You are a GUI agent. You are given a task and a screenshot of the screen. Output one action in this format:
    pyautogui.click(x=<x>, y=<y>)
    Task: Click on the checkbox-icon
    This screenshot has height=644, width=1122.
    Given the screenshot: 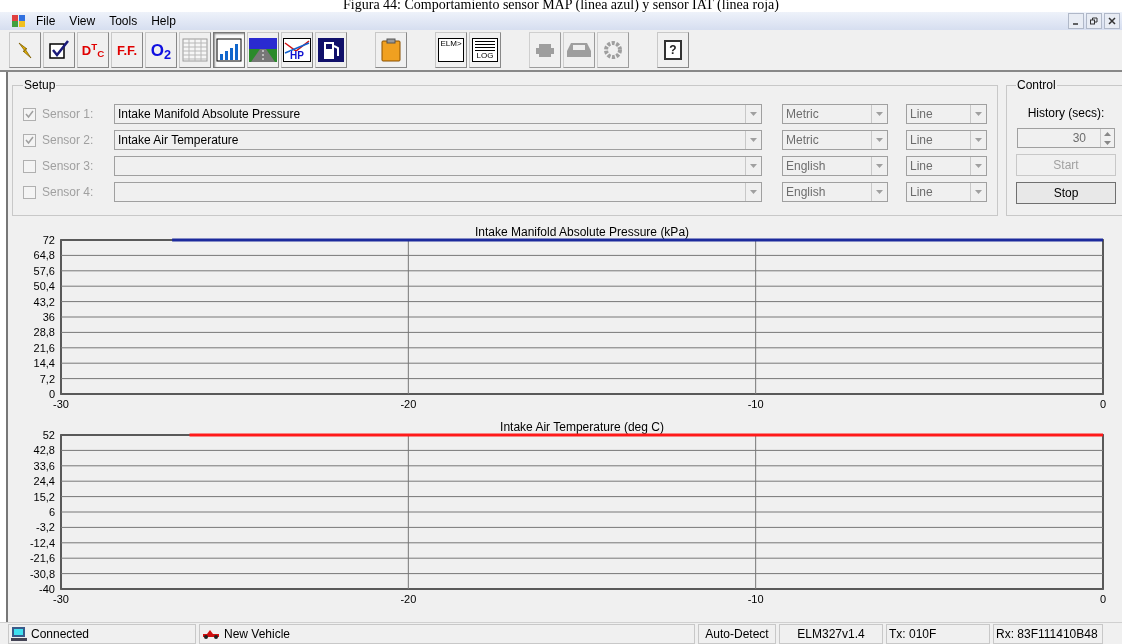 What is the action you would take?
    pyautogui.click(x=59, y=50)
    